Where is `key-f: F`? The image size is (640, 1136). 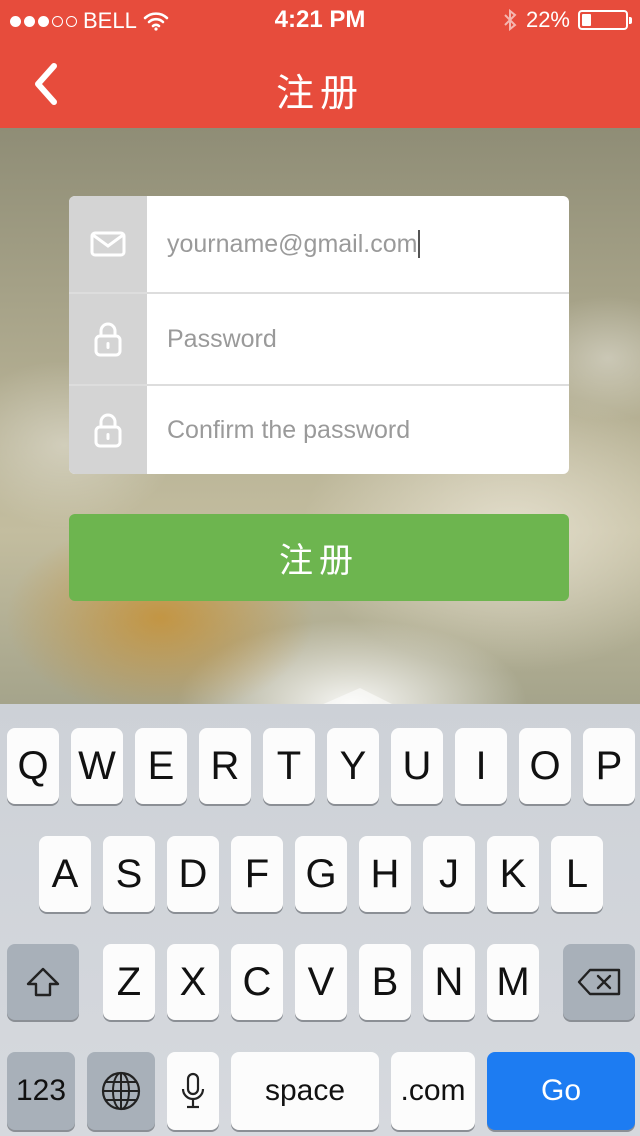
key-f: F is located at coordinates (257, 874).